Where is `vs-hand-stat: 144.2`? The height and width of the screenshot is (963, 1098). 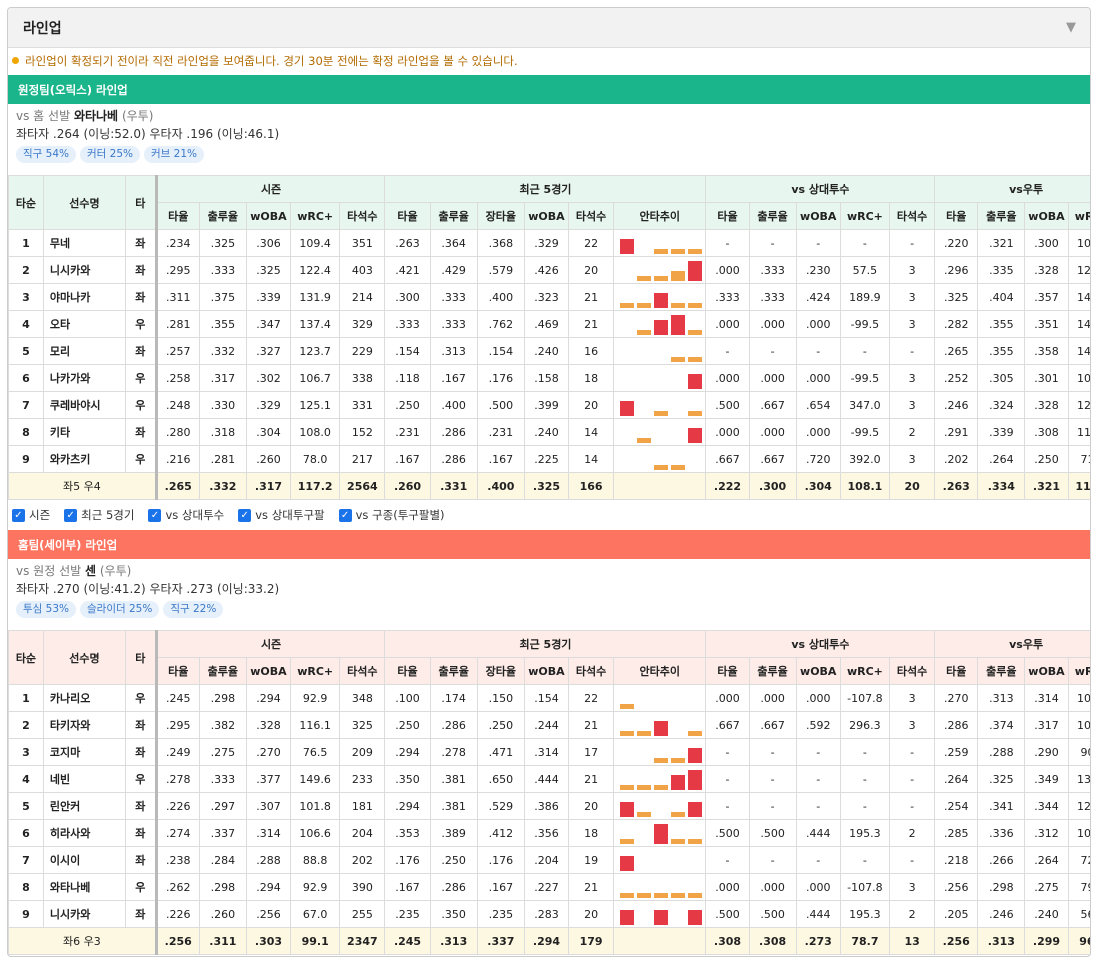
vs-hand-stat: 144.2 is located at coordinates (1078, 297).